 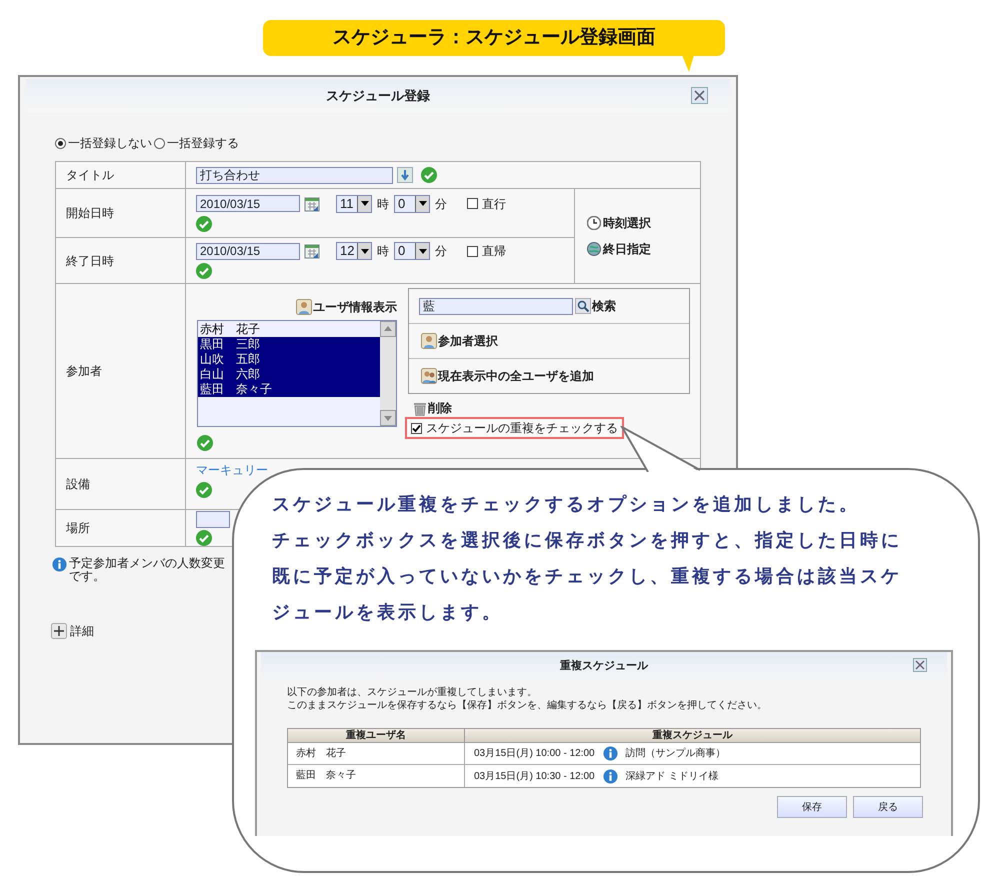 I want to click on field-label: 参加者, so click(x=84, y=371).